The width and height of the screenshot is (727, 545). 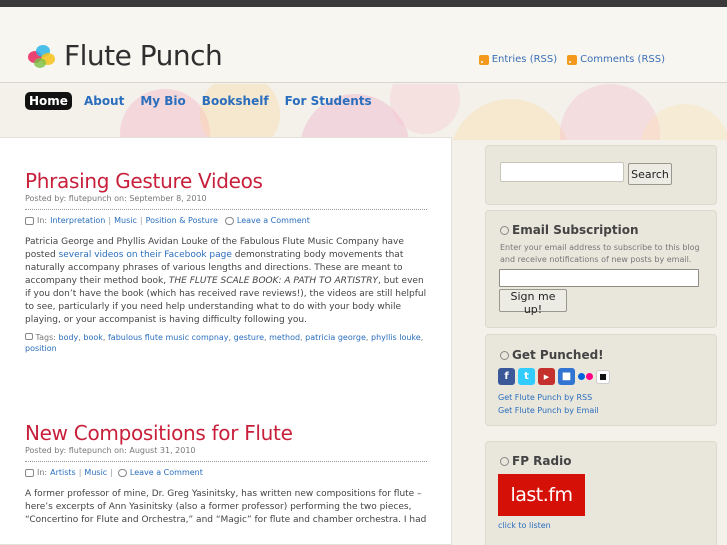 What do you see at coordinates (533, 302) in the screenshot?
I see `sign-up-button: Sign me up!` at bounding box center [533, 302].